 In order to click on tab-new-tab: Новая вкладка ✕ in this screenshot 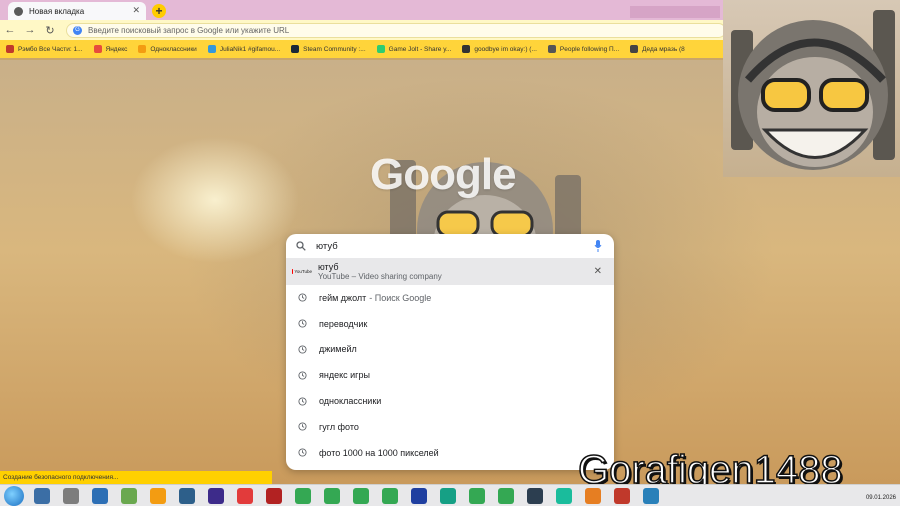, I will do `click(77, 11)`.